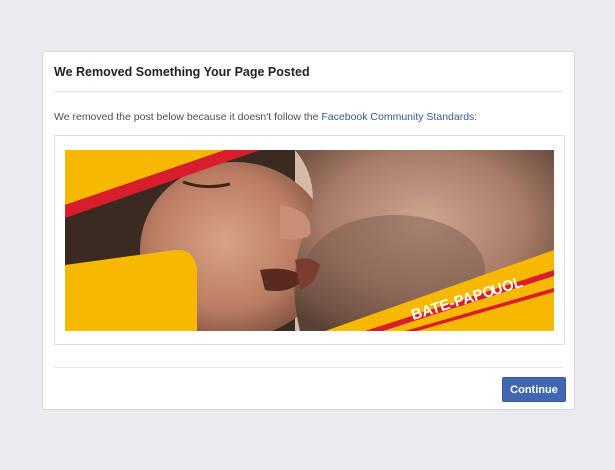 The width and height of the screenshot is (615, 470). Describe the element at coordinates (534, 389) in the screenshot. I see `continue-button: Continue` at that location.